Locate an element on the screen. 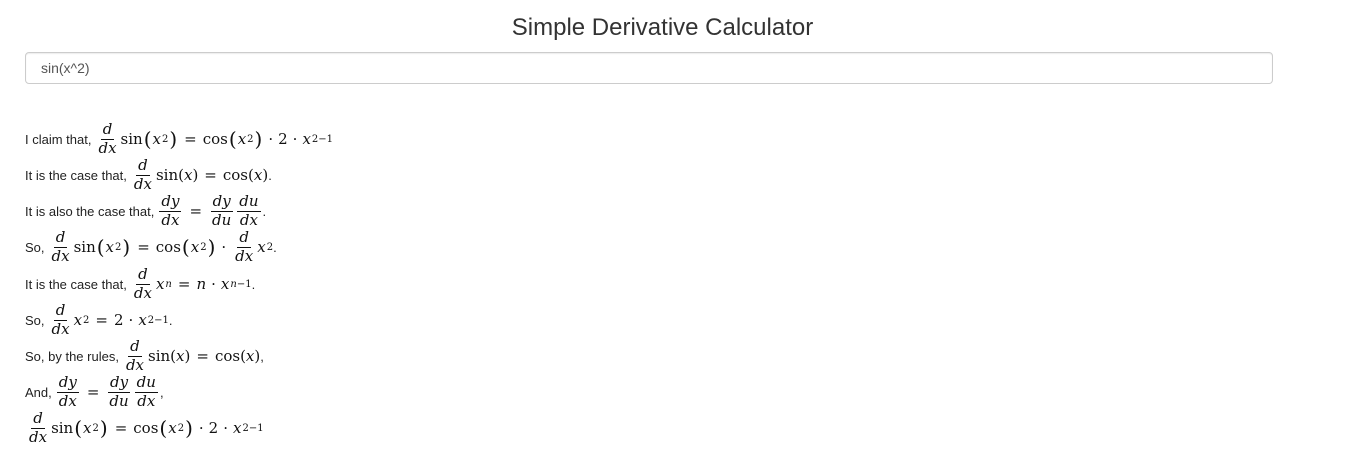  step-text: I claim that, is located at coordinates (58, 139).